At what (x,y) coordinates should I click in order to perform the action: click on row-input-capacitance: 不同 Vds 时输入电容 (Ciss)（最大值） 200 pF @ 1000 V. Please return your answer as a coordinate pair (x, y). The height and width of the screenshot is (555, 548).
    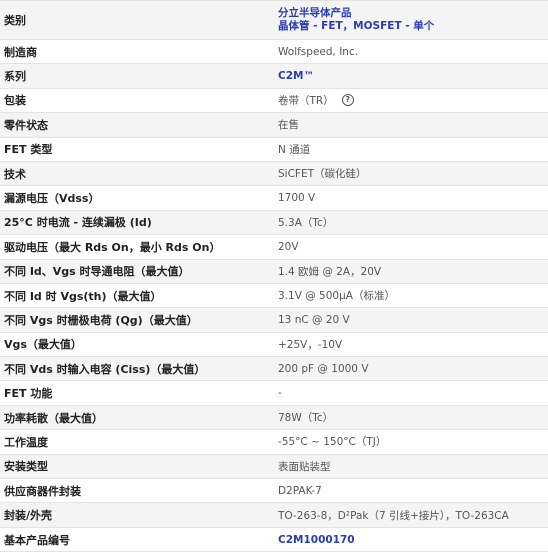
    Looking at the image, I should click on (274, 369).